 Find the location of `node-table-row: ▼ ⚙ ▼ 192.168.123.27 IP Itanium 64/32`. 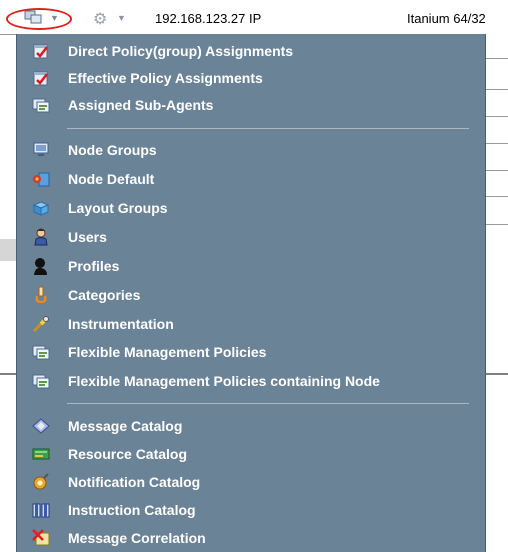

node-table-row: ▼ ⚙ ▼ 192.168.123.27 IP Itanium 64/32 is located at coordinates (254, 17).